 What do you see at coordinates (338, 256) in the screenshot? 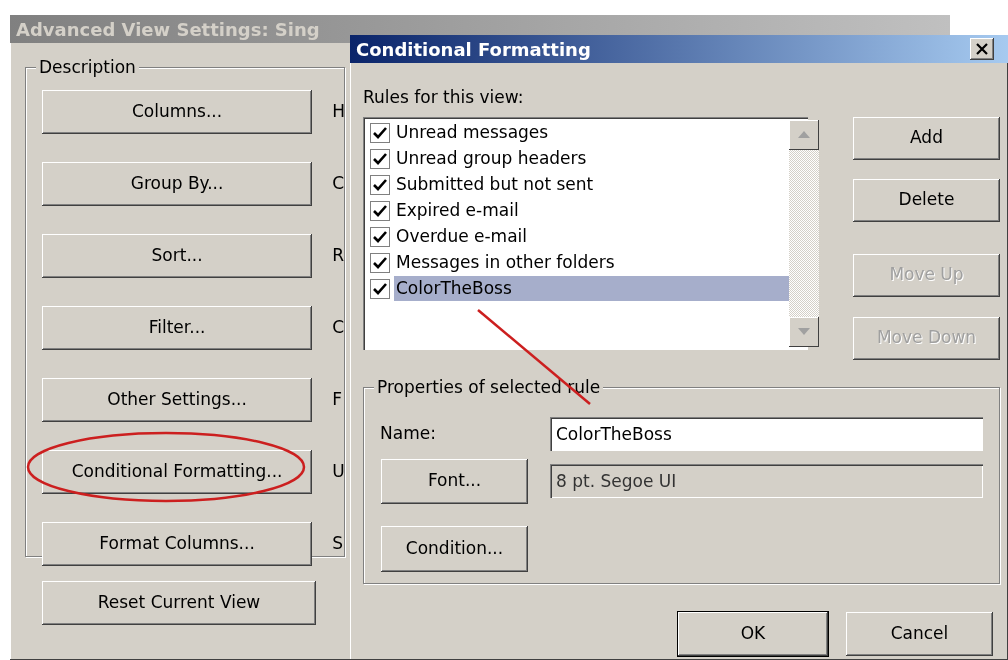
I see `summary-text: R` at bounding box center [338, 256].